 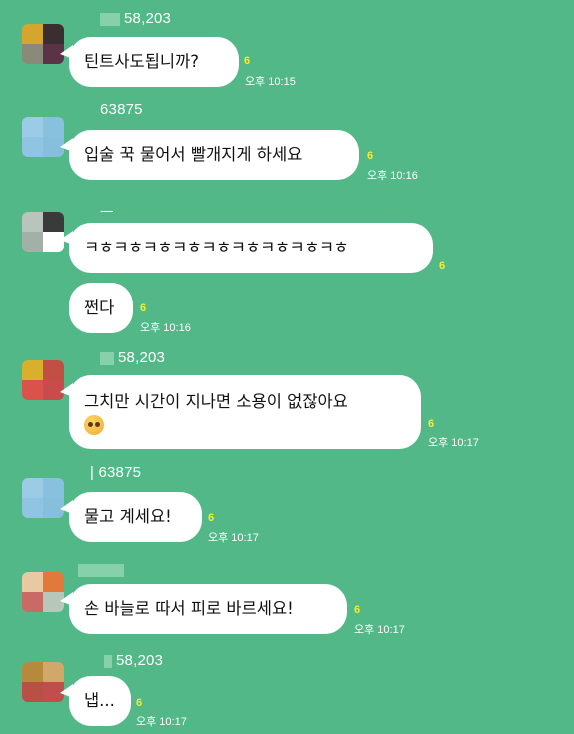 I want to click on message-bubble: 틴트사도됩니까?, so click(x=149, y=62).